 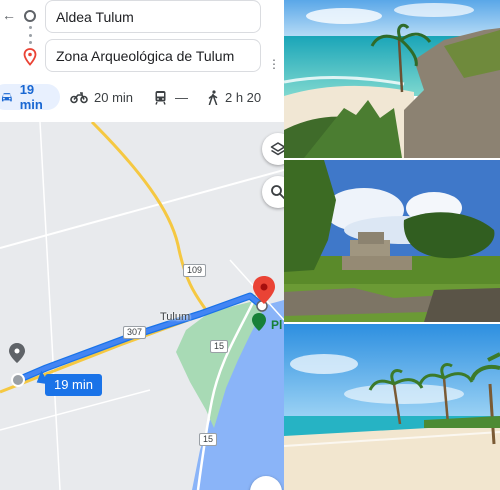 I want to click on road-shield-15-south: 15, so click(x=208, y=439).